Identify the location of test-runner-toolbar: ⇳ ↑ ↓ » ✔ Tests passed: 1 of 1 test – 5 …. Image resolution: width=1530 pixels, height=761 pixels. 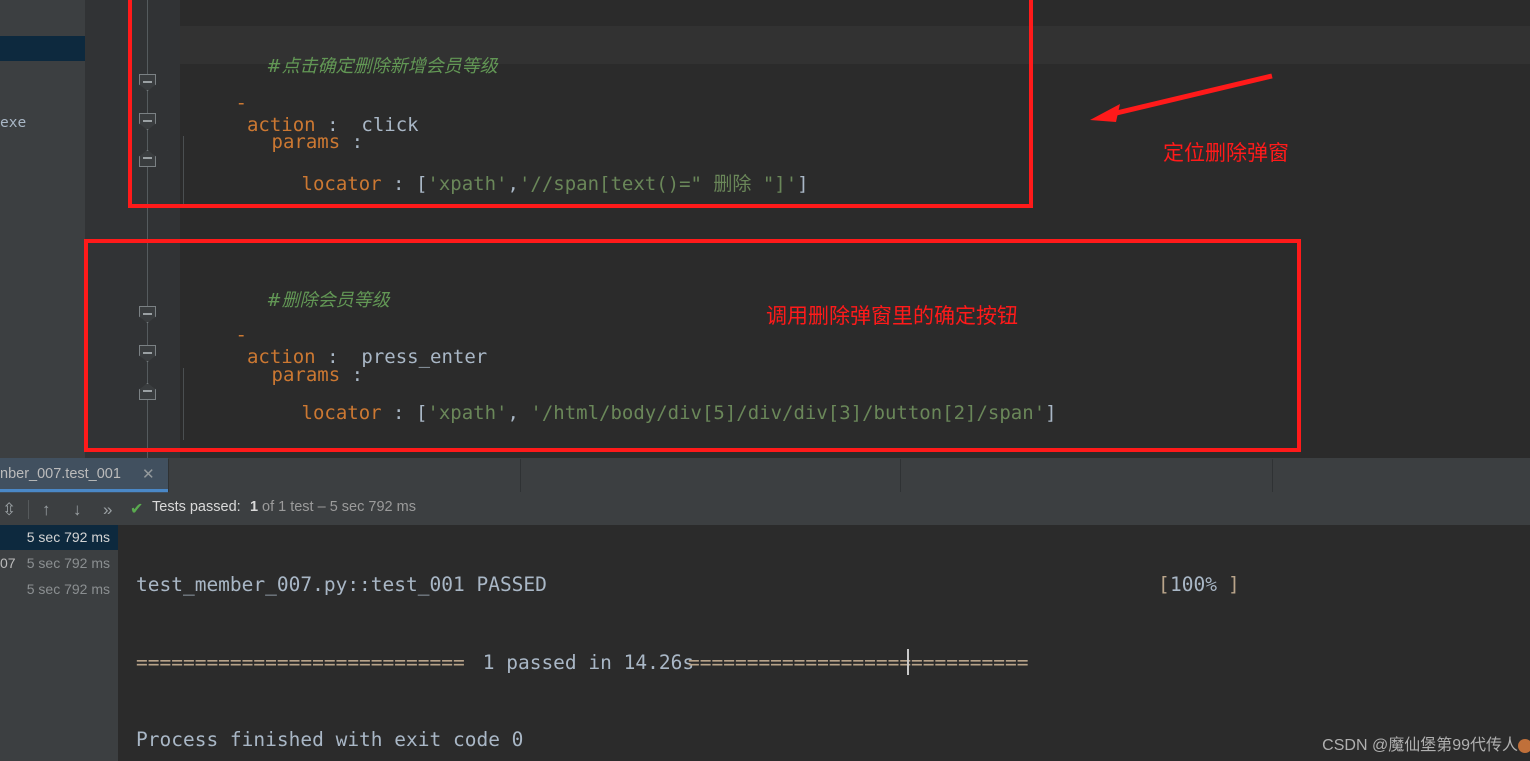
(765, 509).